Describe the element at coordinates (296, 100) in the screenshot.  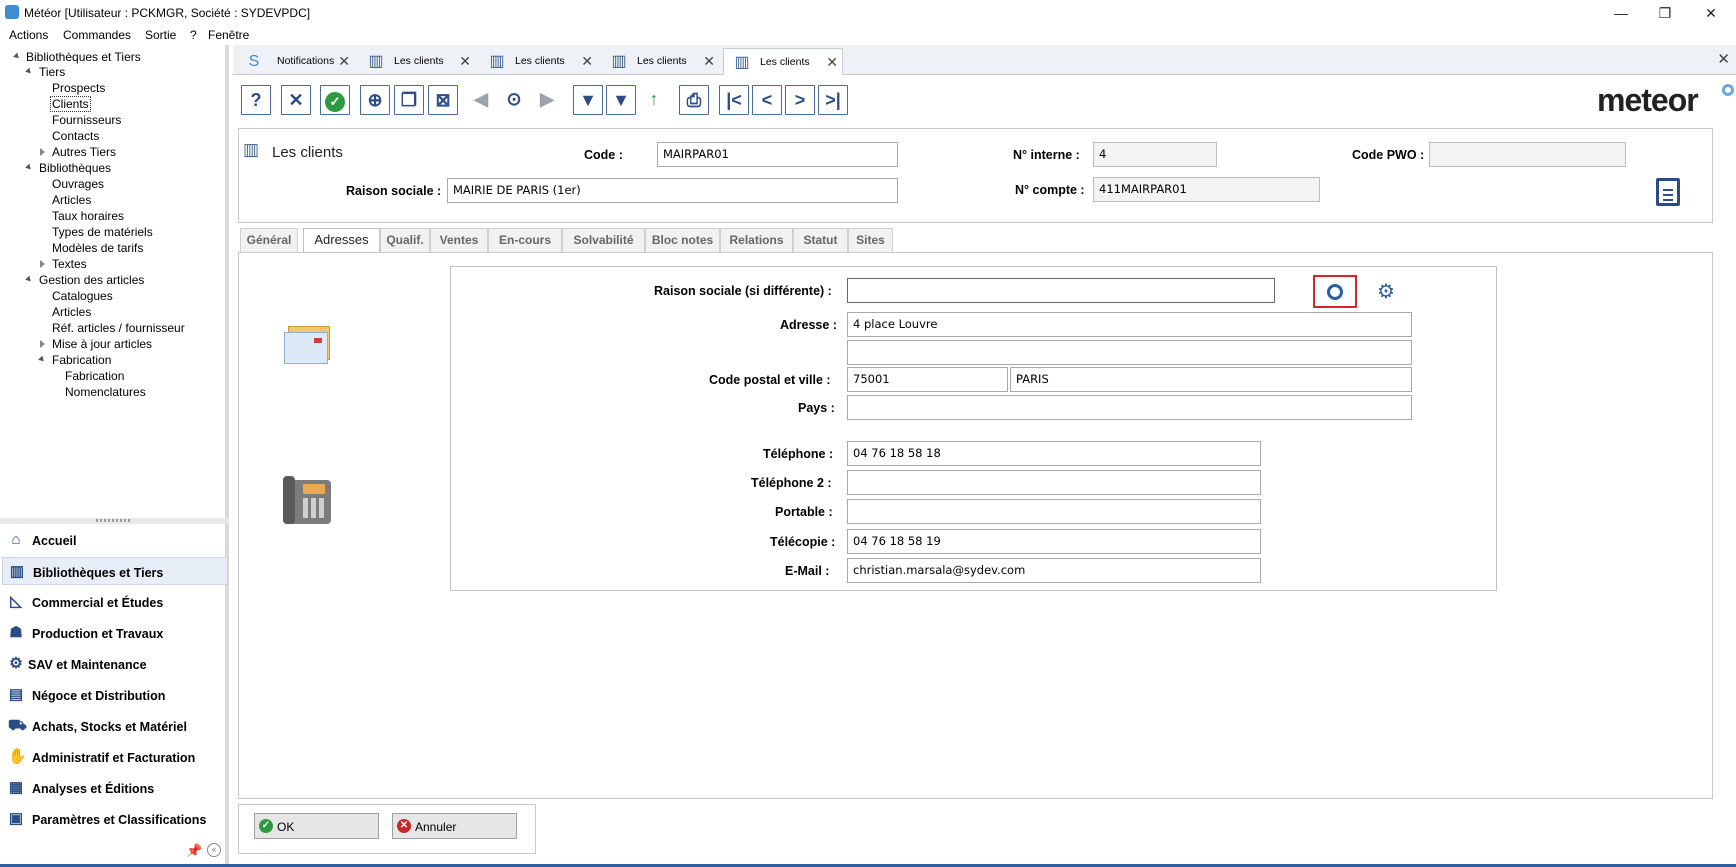
I see `delete-x-button: ✕` at that location.